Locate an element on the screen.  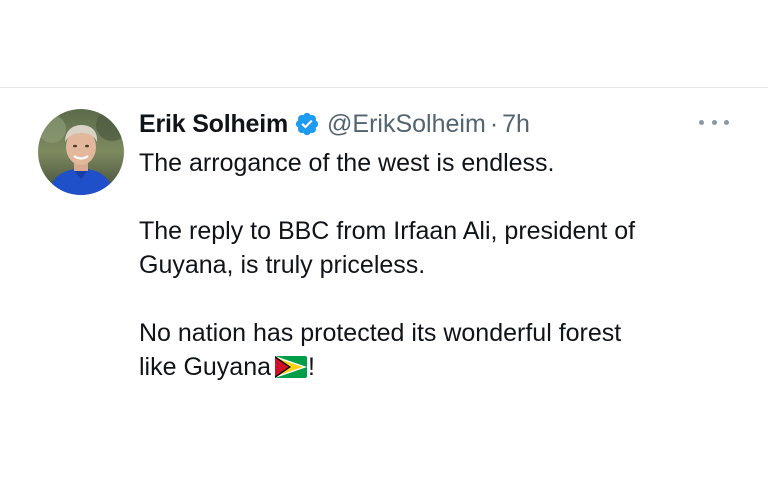
profile-photo-icon is located at coordinates (81, 152).